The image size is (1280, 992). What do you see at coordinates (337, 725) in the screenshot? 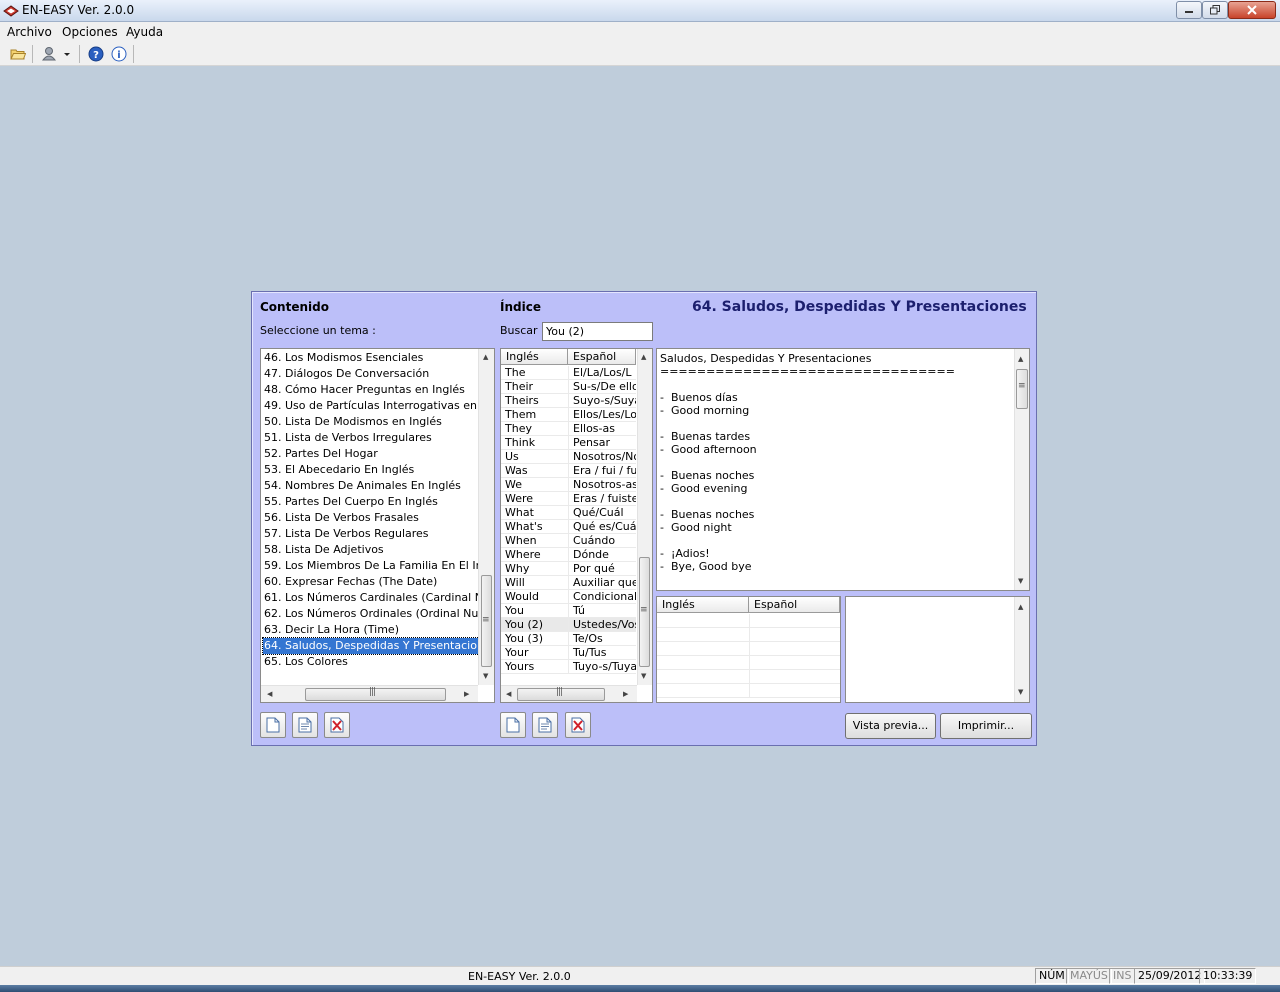
I see `delete-topic-button` at bounding box center [337, 725].